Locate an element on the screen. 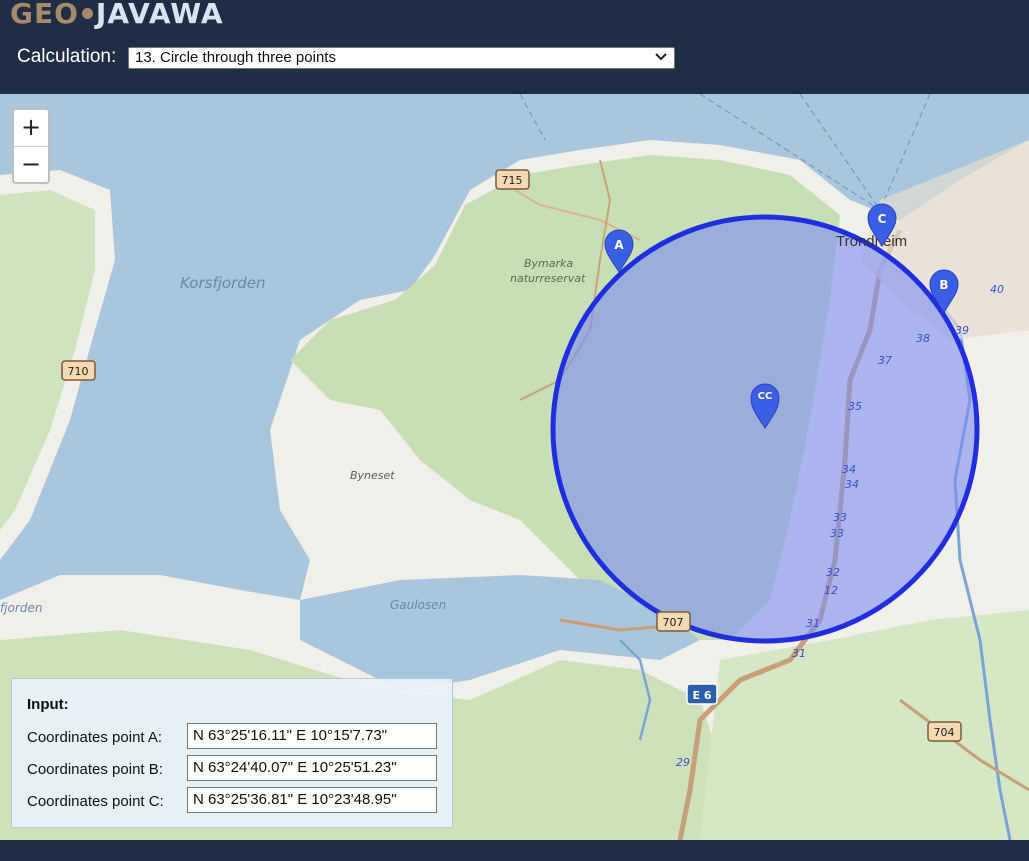 The image size is (1029, 861). label-trondheim: Trondheim is located at coordinates (871, 241).